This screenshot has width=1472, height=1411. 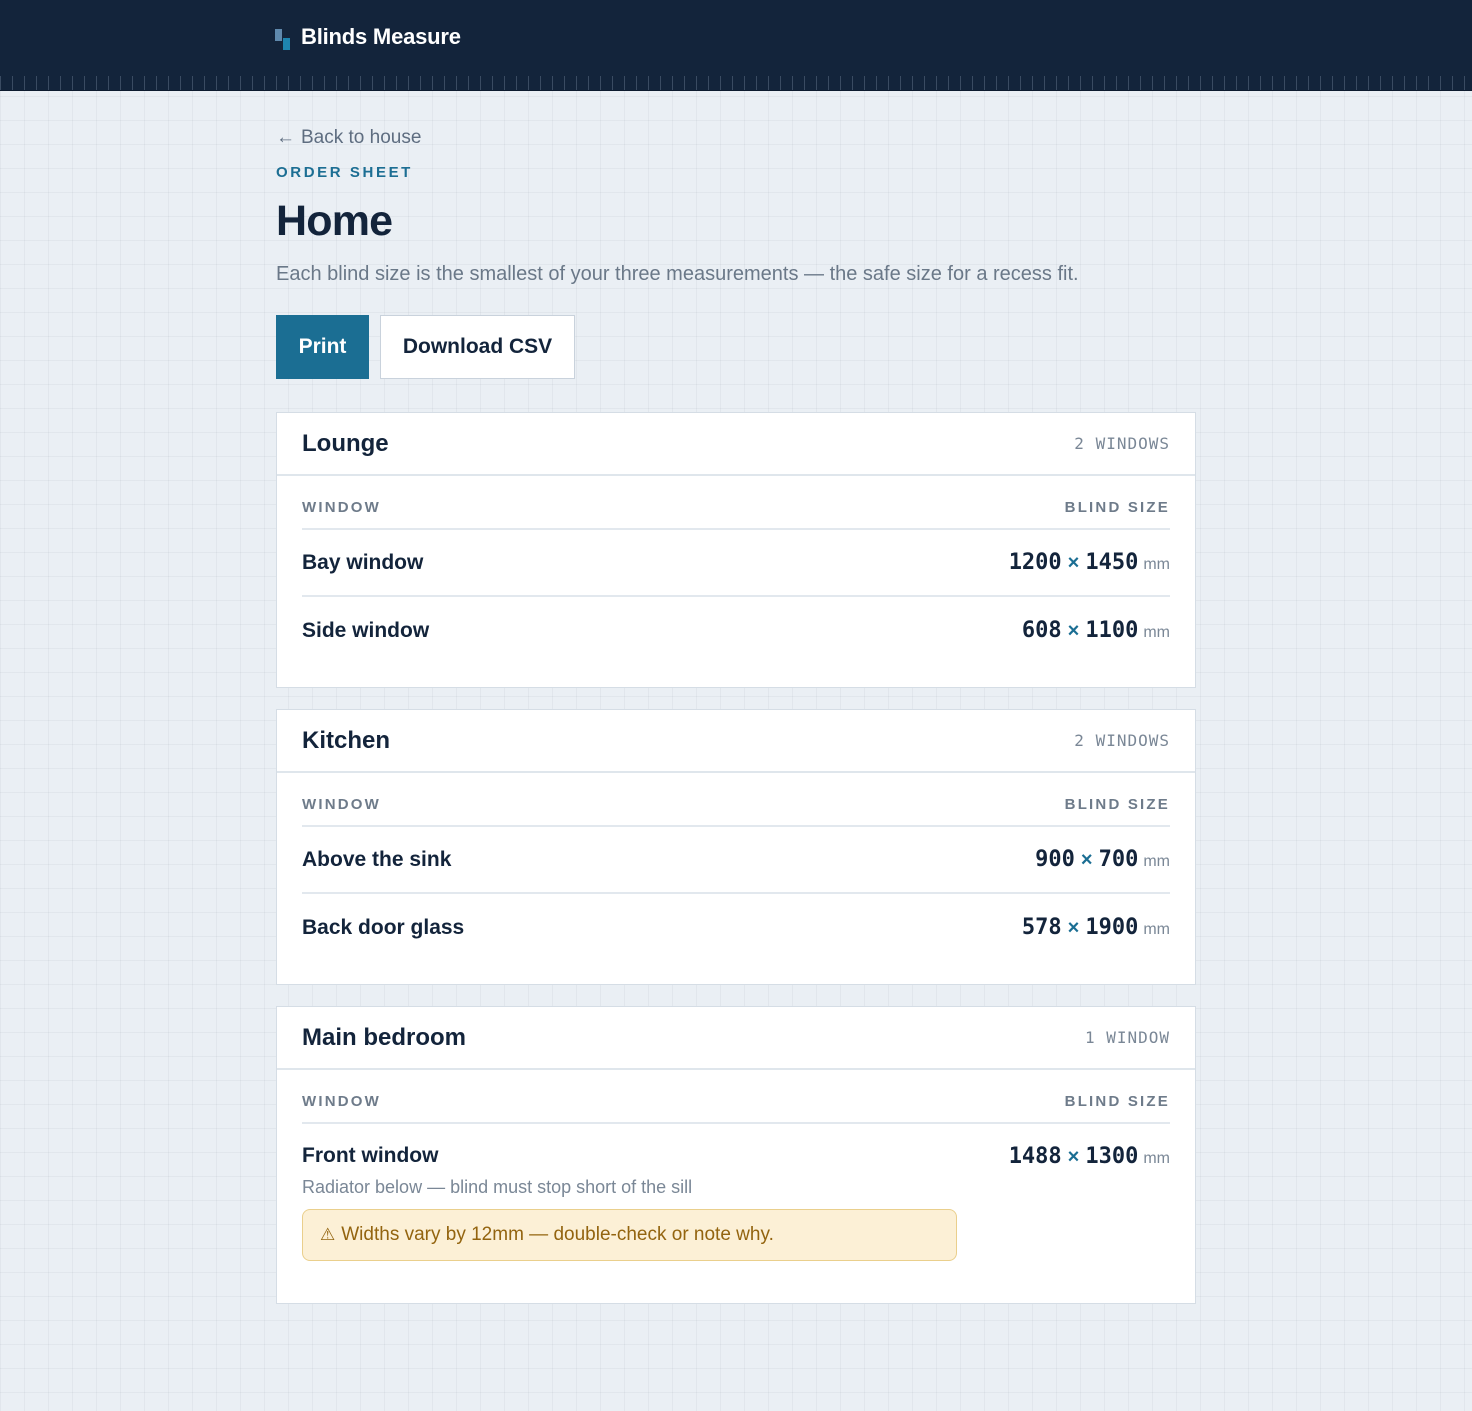 I want to click on logo-icon, so click(x=283, y=37).